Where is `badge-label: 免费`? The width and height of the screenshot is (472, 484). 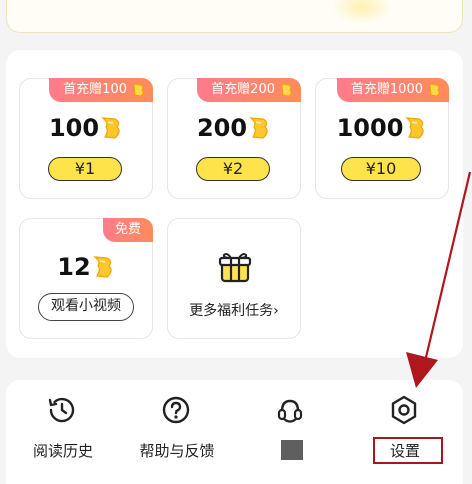 badge-label: 免费 is located at coordinates (127, 229).